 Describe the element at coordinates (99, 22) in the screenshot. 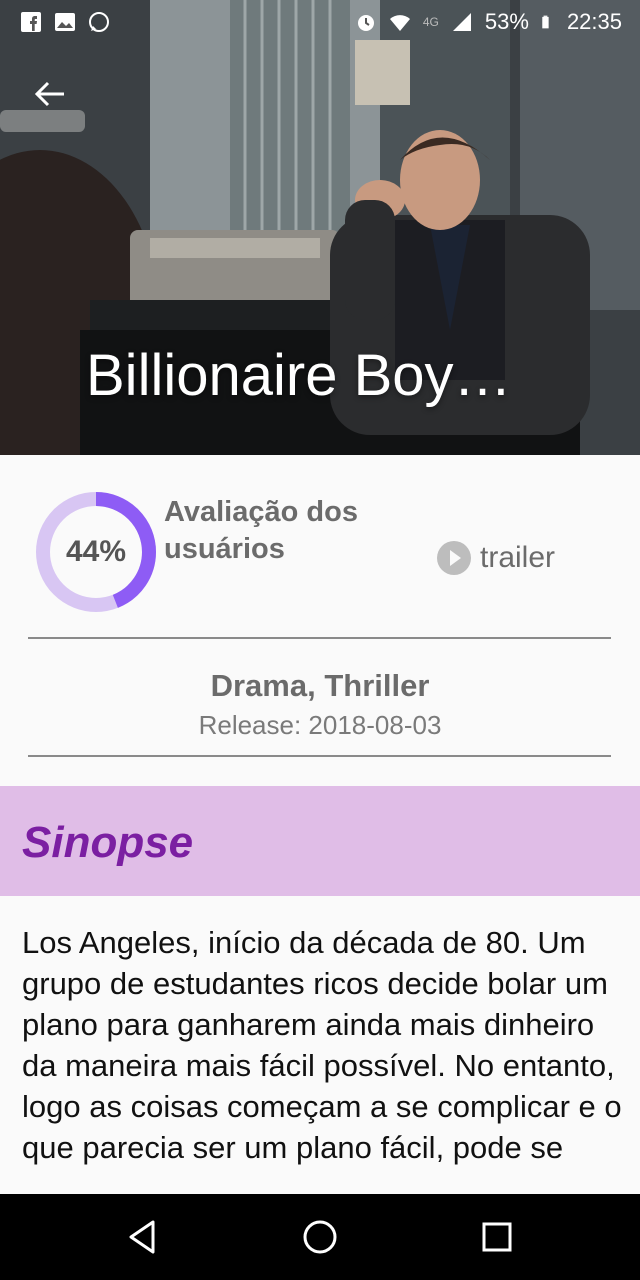

I see `whatsapp-icon` at that location.